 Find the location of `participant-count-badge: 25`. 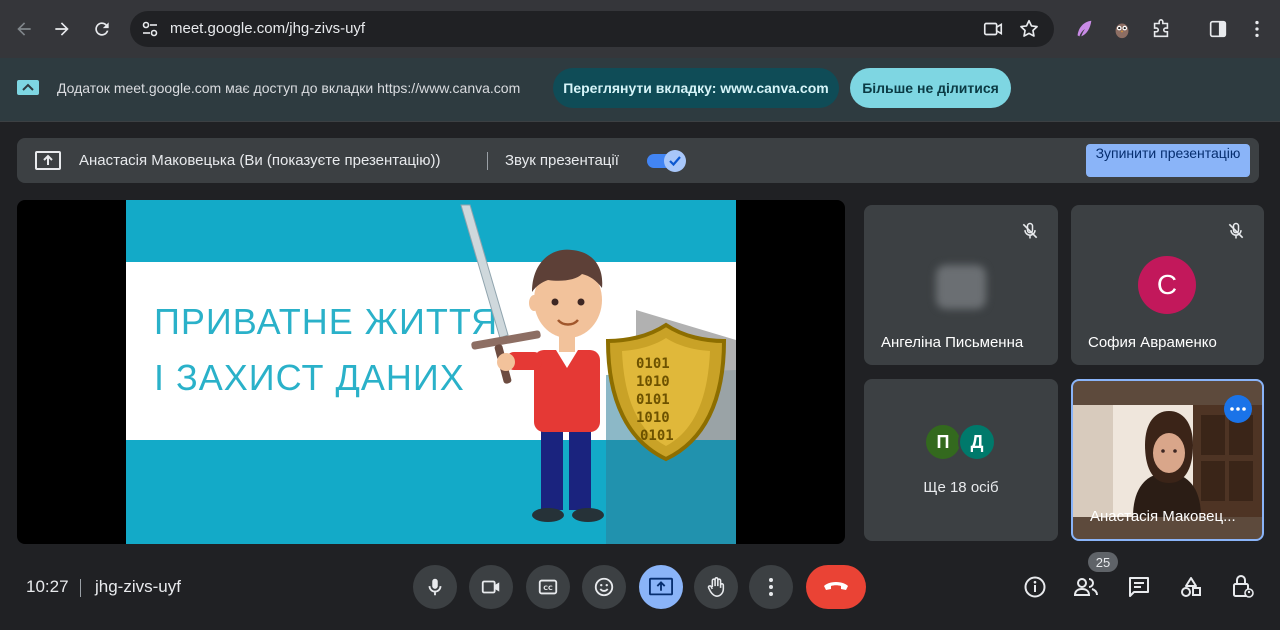

participant-count-badge: 25 is located at coordinates (1103, 562).